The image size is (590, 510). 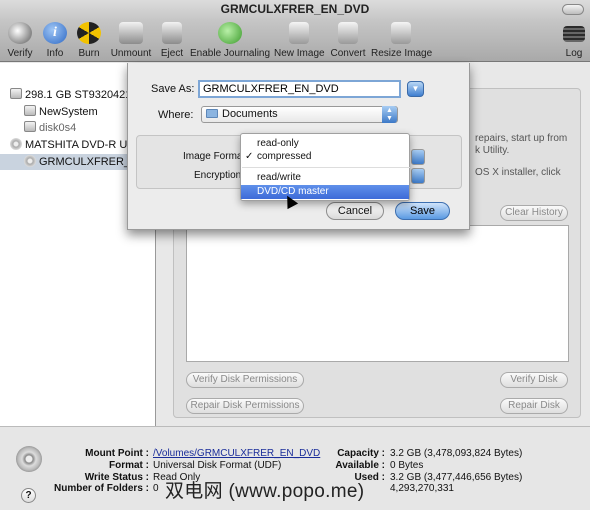 What do you see at coordinates (456, 477) in the screenshot?
I see `used-value: 3.2 GB (3,477,446,656 Bytes)` at bounding box center [456, 477].